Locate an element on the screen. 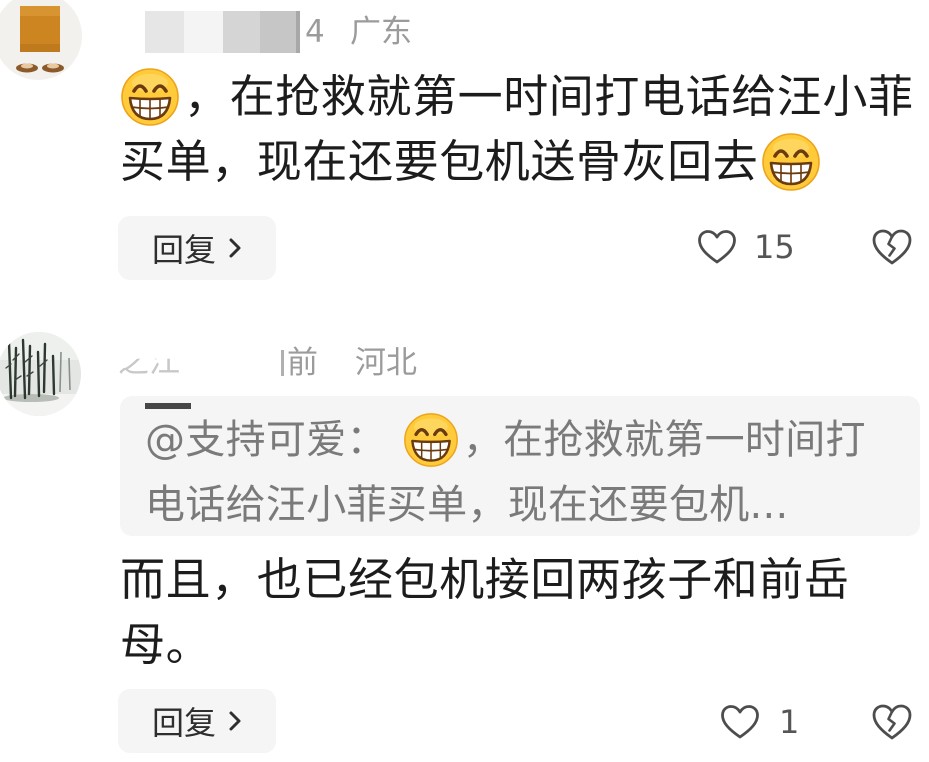  comment-location: 广东 is located at coordinates (381, 32).